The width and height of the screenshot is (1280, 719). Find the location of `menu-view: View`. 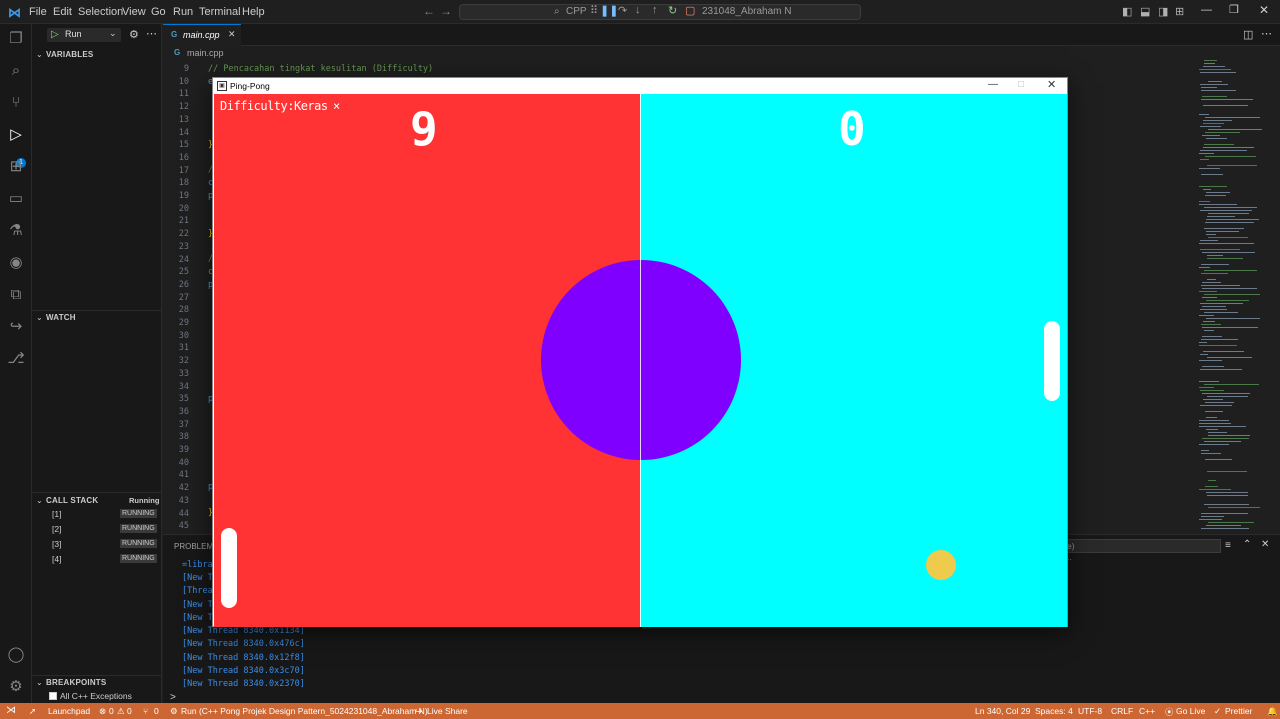

menu-view: View is located at coordinates (134, 12).